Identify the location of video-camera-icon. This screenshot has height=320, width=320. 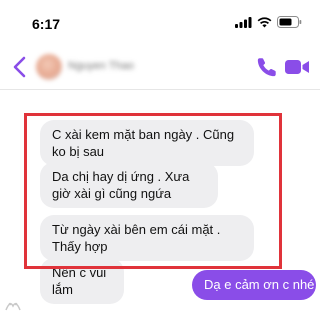
(297, 67).